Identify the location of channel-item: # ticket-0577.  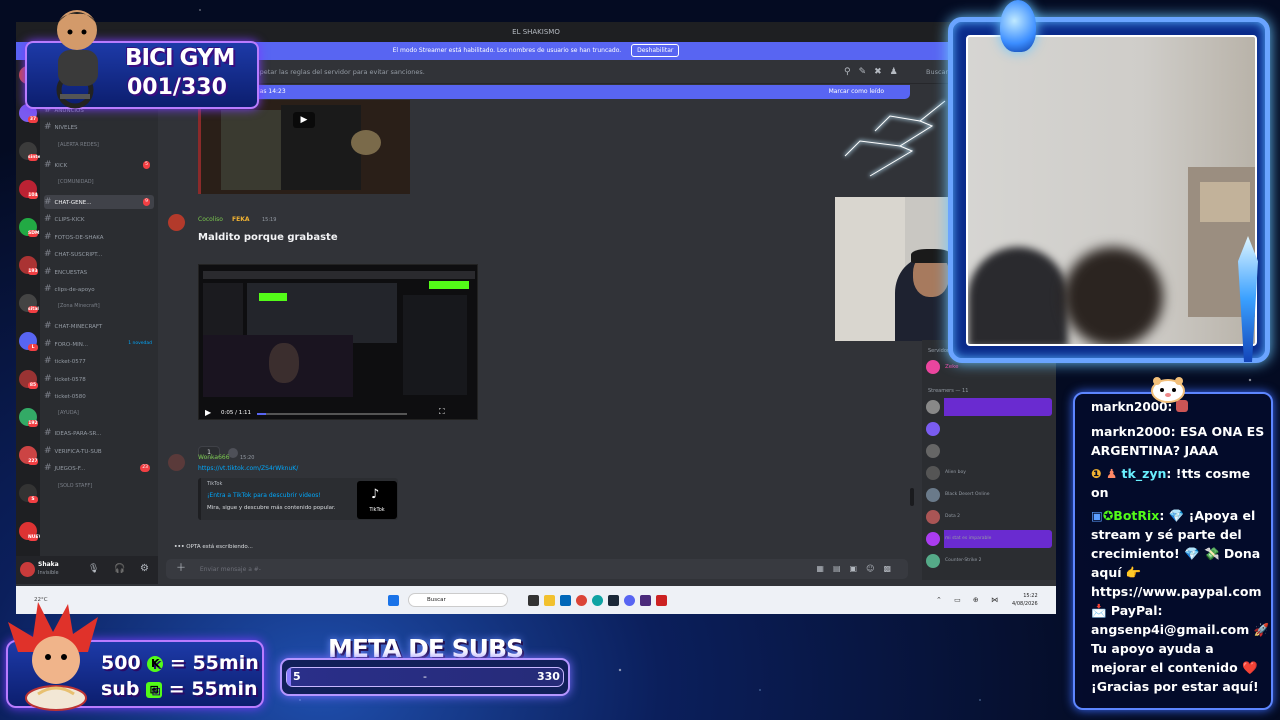
(99, 361).